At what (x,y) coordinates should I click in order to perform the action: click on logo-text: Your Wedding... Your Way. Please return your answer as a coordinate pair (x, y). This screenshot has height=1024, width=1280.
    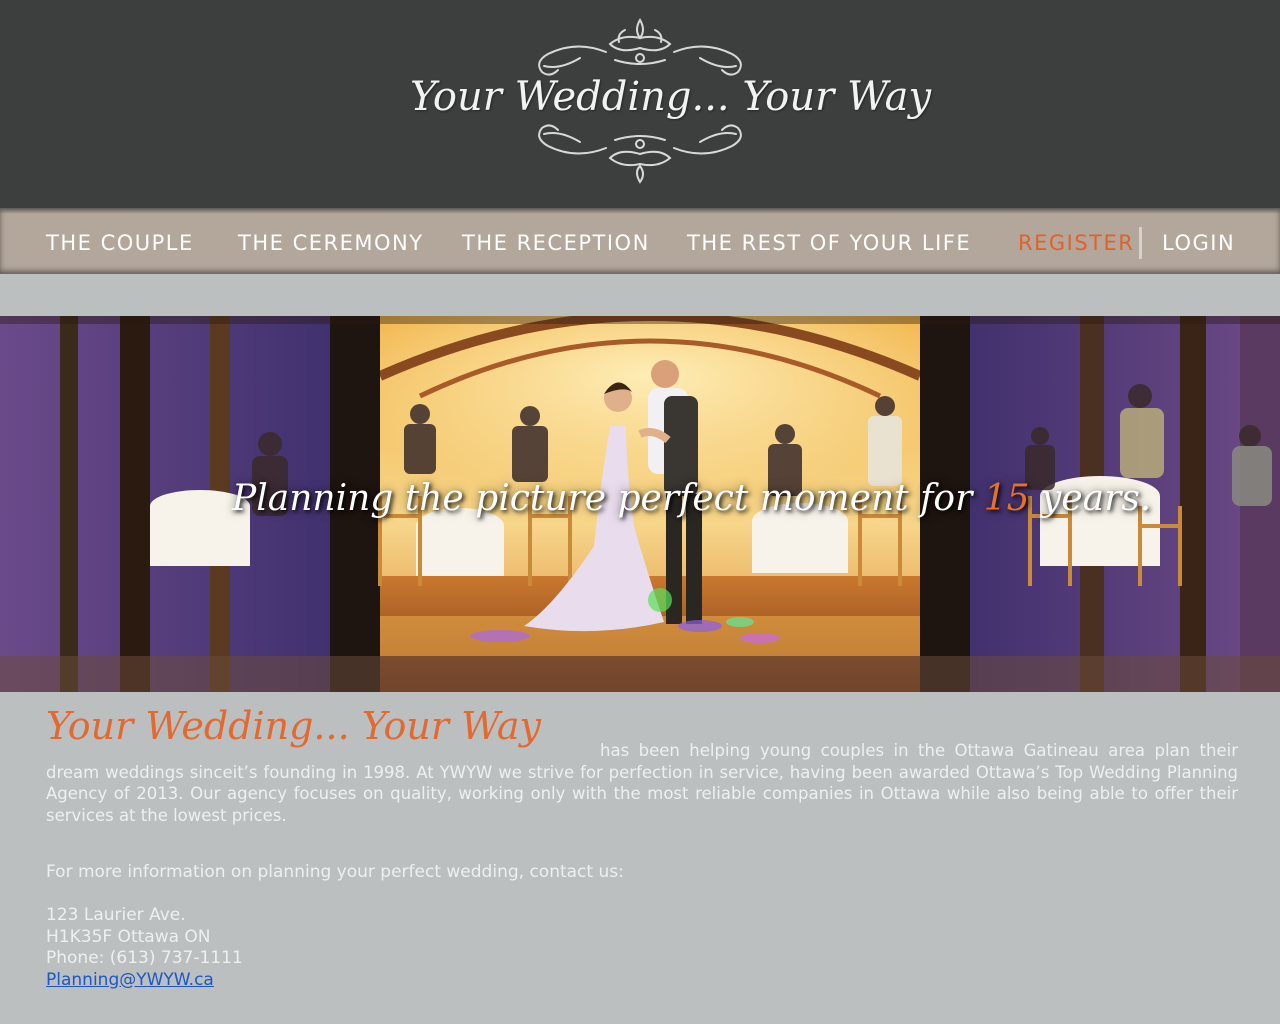
    Looking at the image, I should click on (671, 97).